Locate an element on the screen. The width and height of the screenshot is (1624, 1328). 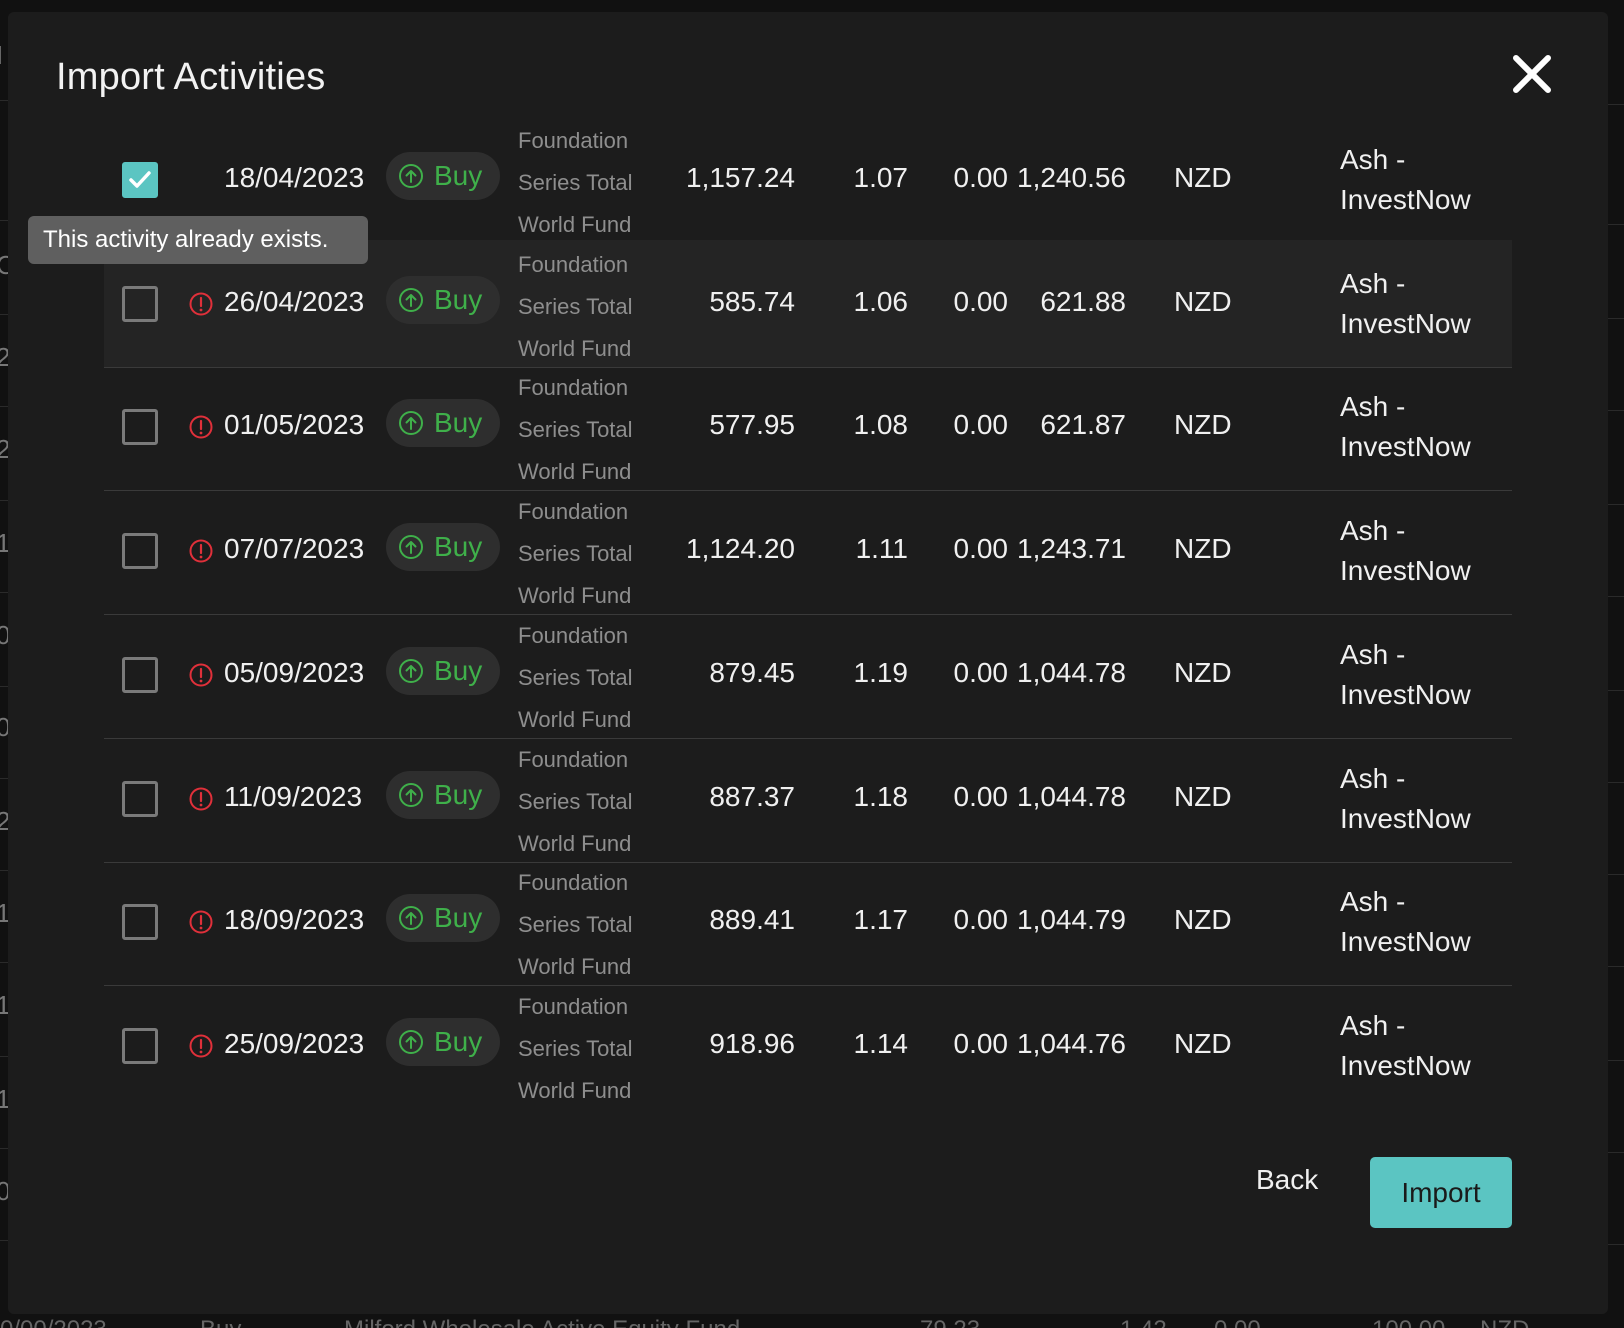
row-quantity: 918.96 is located at coordinates (752, 1043).